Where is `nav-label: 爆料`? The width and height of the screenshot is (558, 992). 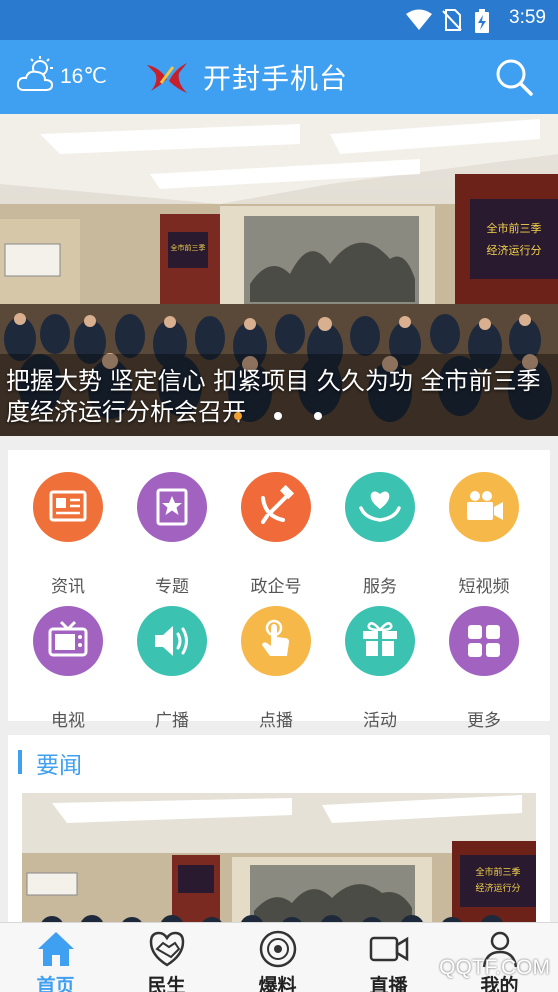 nav-label: 爆料 is located at coordinates (277, 983).